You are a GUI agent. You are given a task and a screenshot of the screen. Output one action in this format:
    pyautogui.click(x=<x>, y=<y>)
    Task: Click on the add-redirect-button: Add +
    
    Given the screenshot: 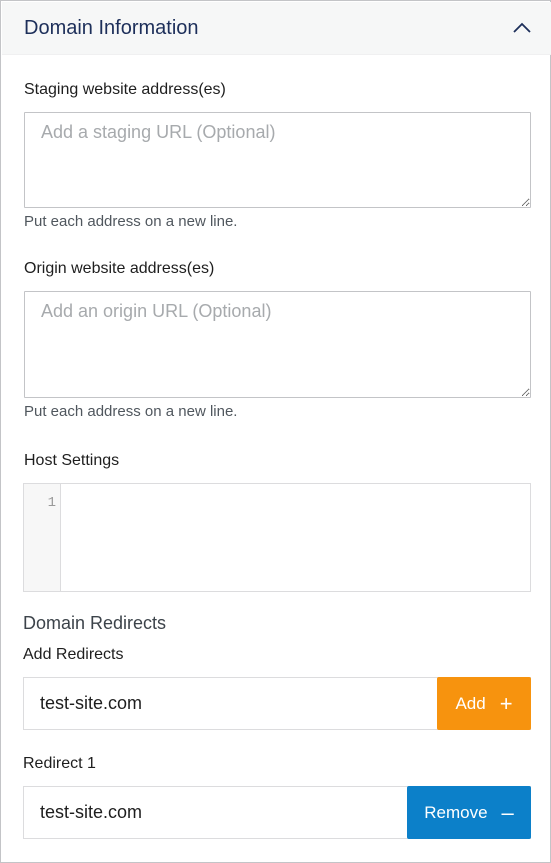 What is the action you would take?
    pyautogui.click(x=484, y=703)
    